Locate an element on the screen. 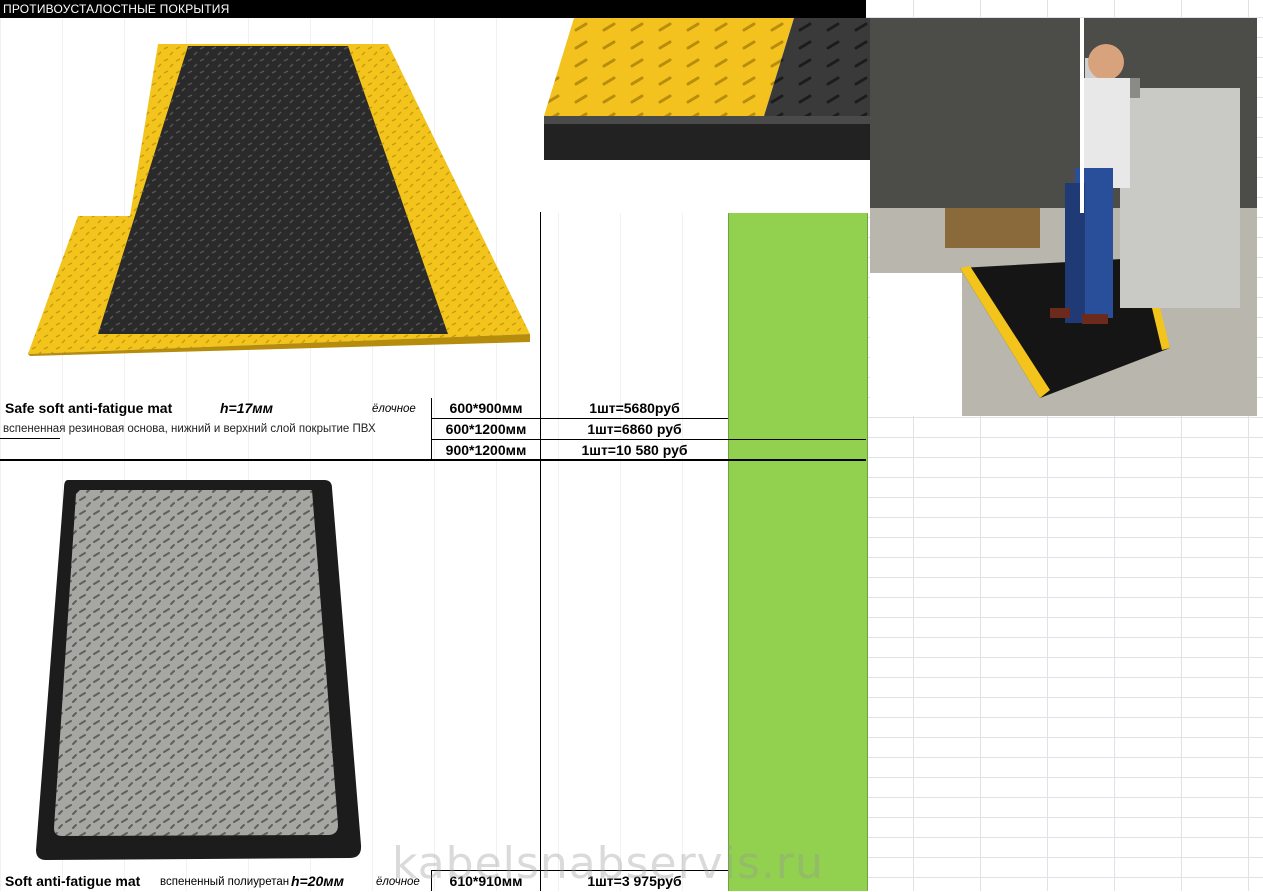 The image size is (1263, 892). product-height: h=20мм is located at coordinates (318, 881).